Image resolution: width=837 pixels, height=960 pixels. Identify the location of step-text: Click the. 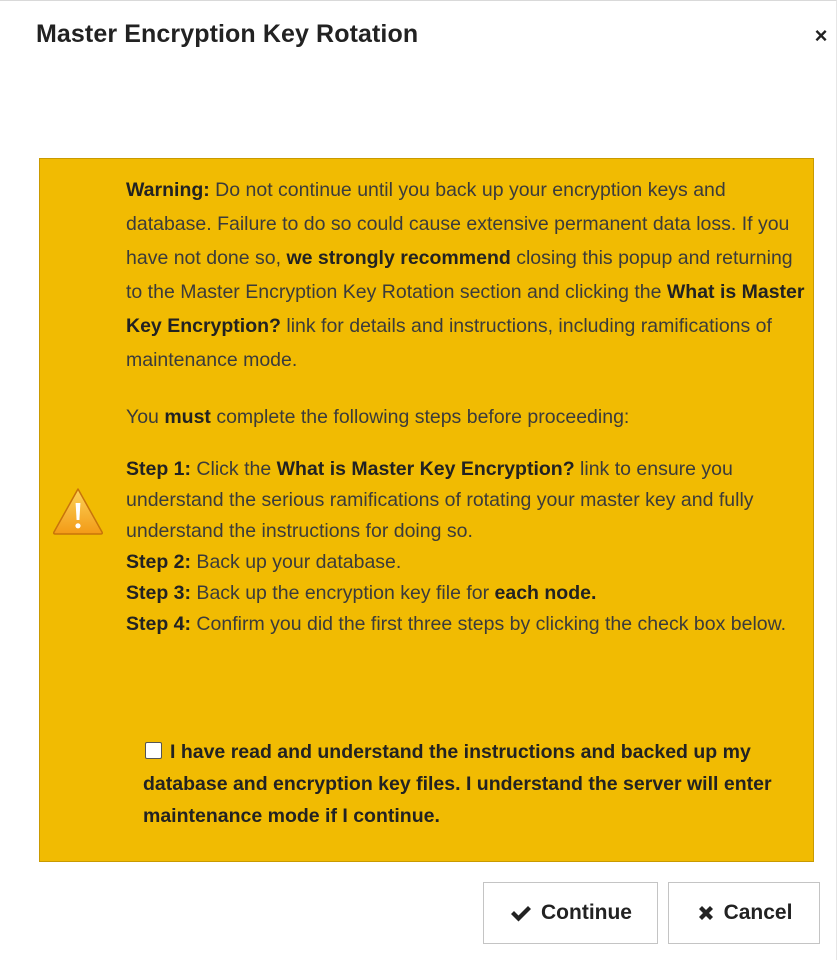
(234, 469).